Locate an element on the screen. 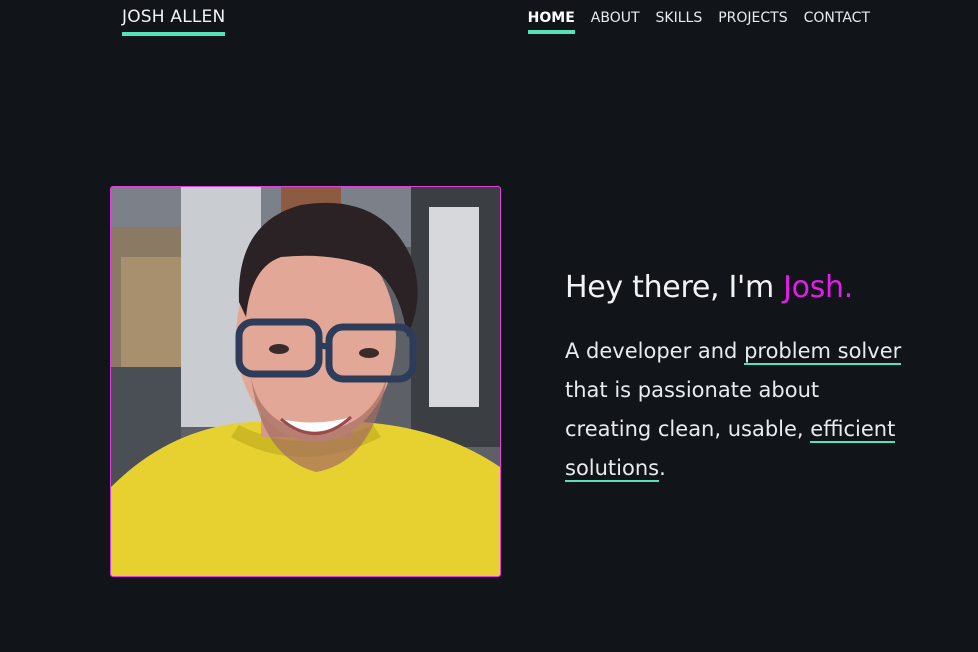  nav-home: HOME is located at coordinates (551, 21).